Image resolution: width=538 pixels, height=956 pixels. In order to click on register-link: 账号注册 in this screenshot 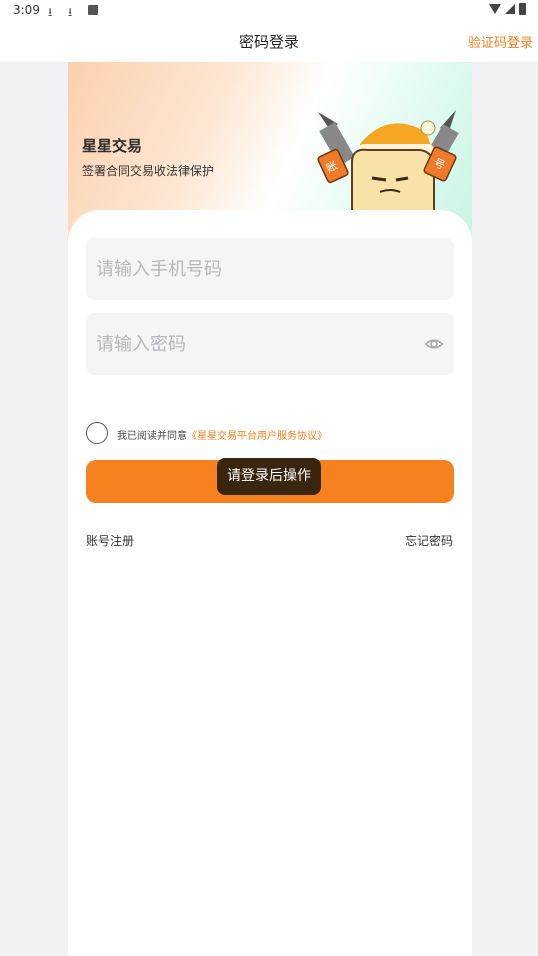, I will do `click(110, 540)`.